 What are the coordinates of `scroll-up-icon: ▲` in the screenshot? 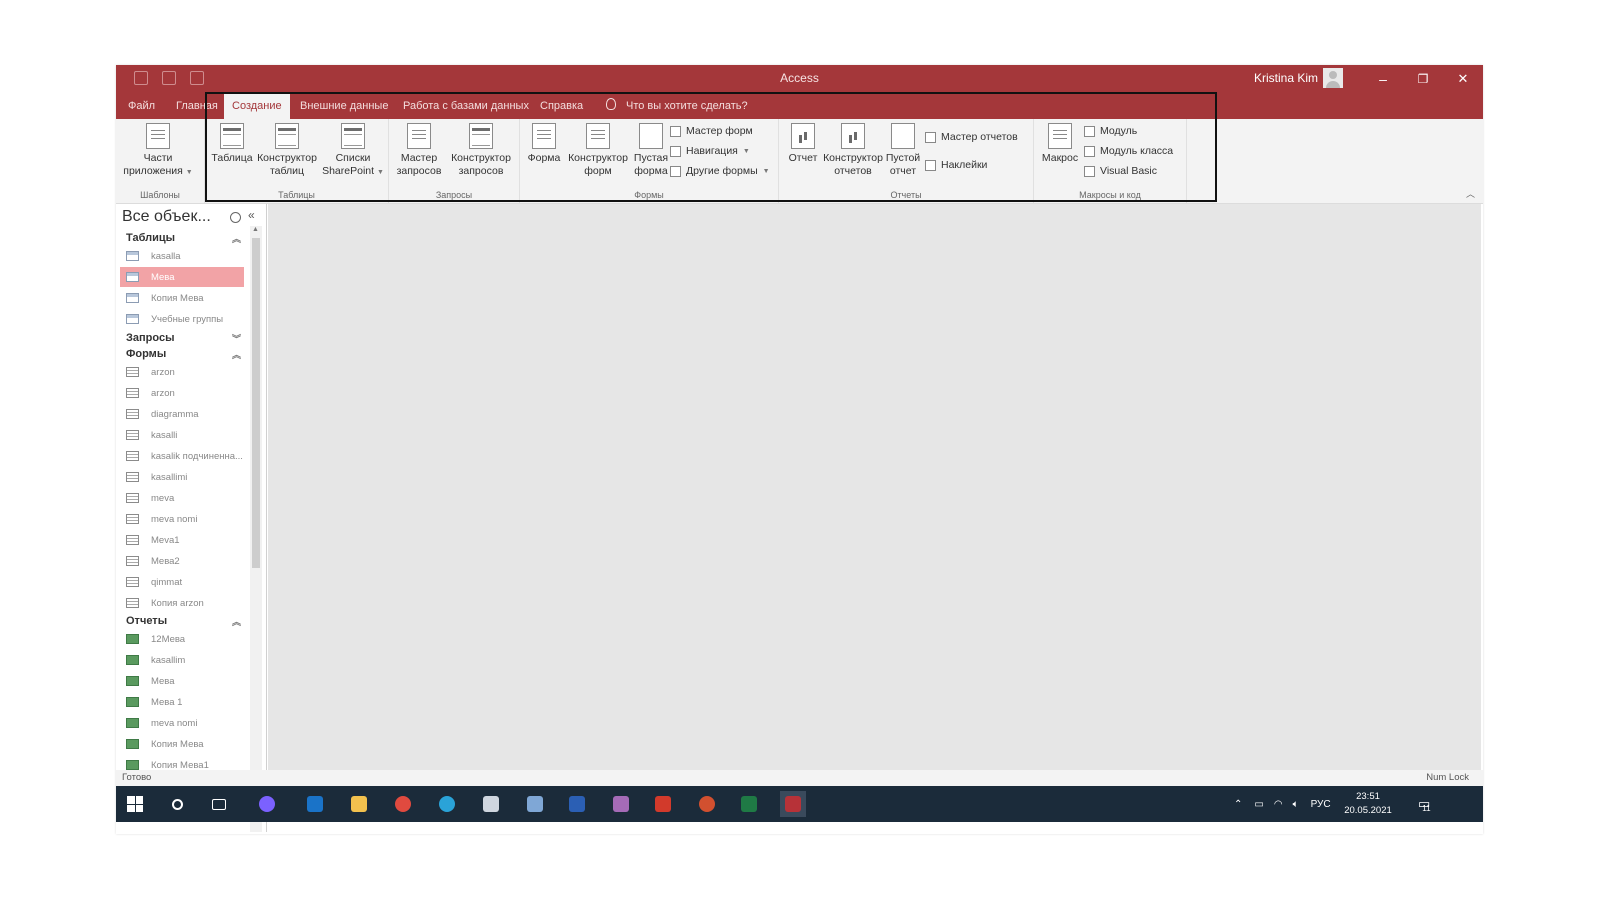 It's located at (255, 229).